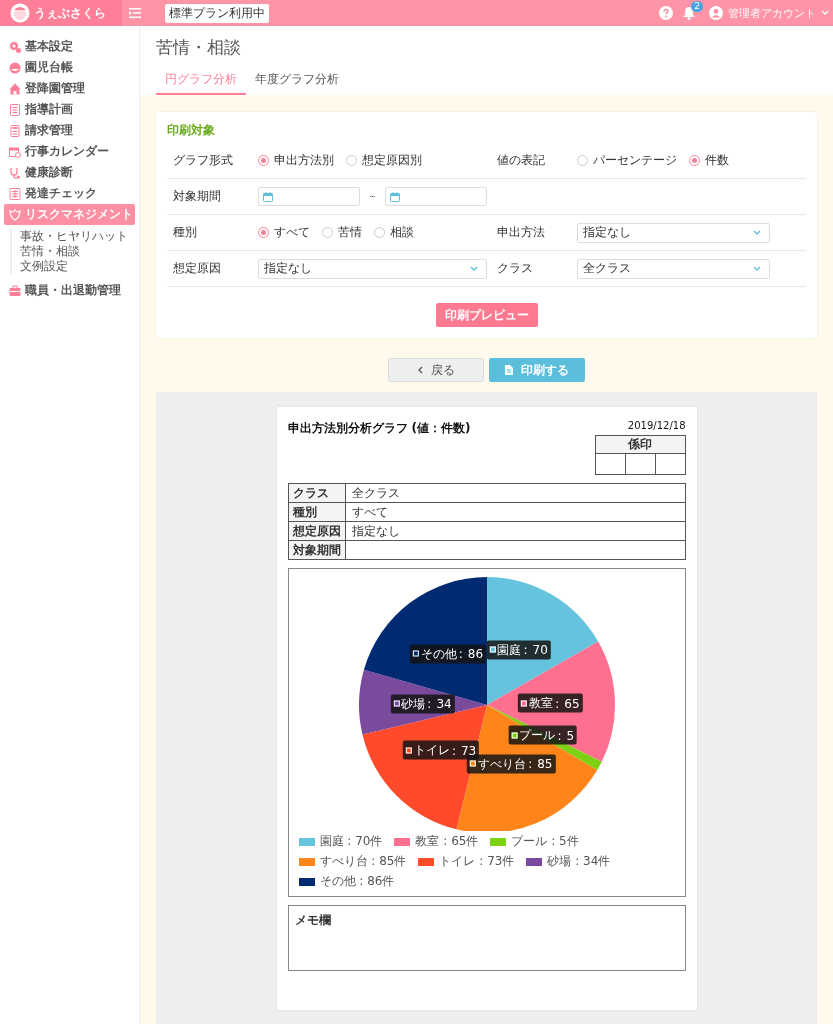 The height and width of the screenshot is (1024, 833). Describe the element at coordinates (297, 81) in the screenshot. I see `tab: 年度グラフ分析` at that location.